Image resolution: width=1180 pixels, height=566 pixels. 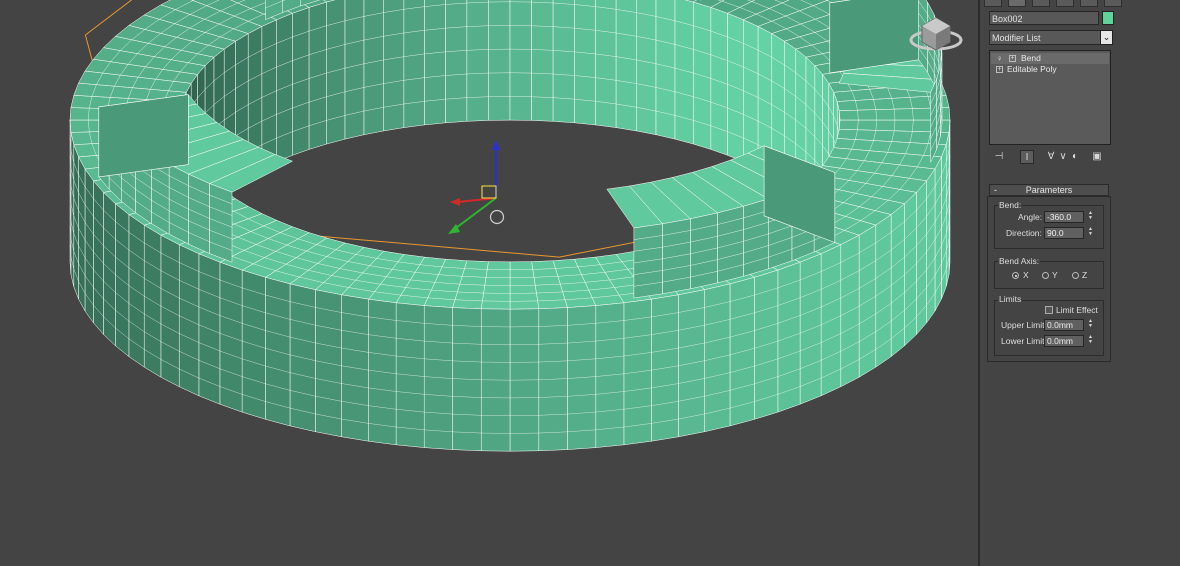 I want to click on rollout-title: Parameters, so click(x=1049, y=190).